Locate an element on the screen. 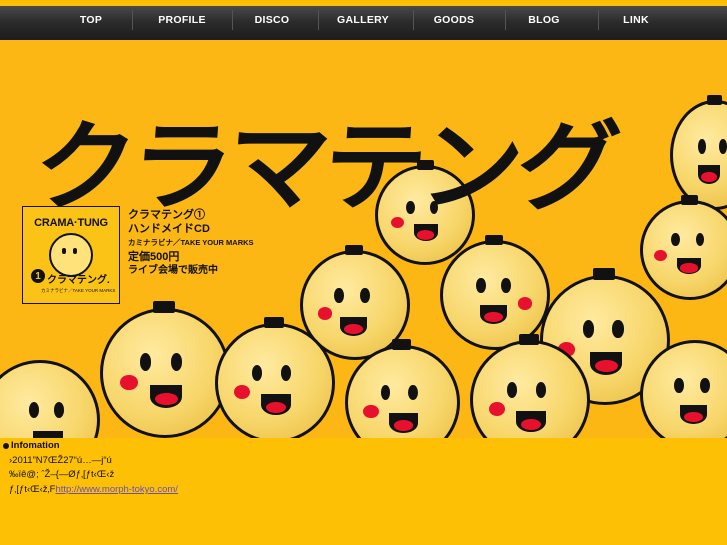  info-venue: ‰ïê@; ˆŽ–{—Øƒ‚[ƒt‹Œ‹ž is located at coordinates (62, 474).